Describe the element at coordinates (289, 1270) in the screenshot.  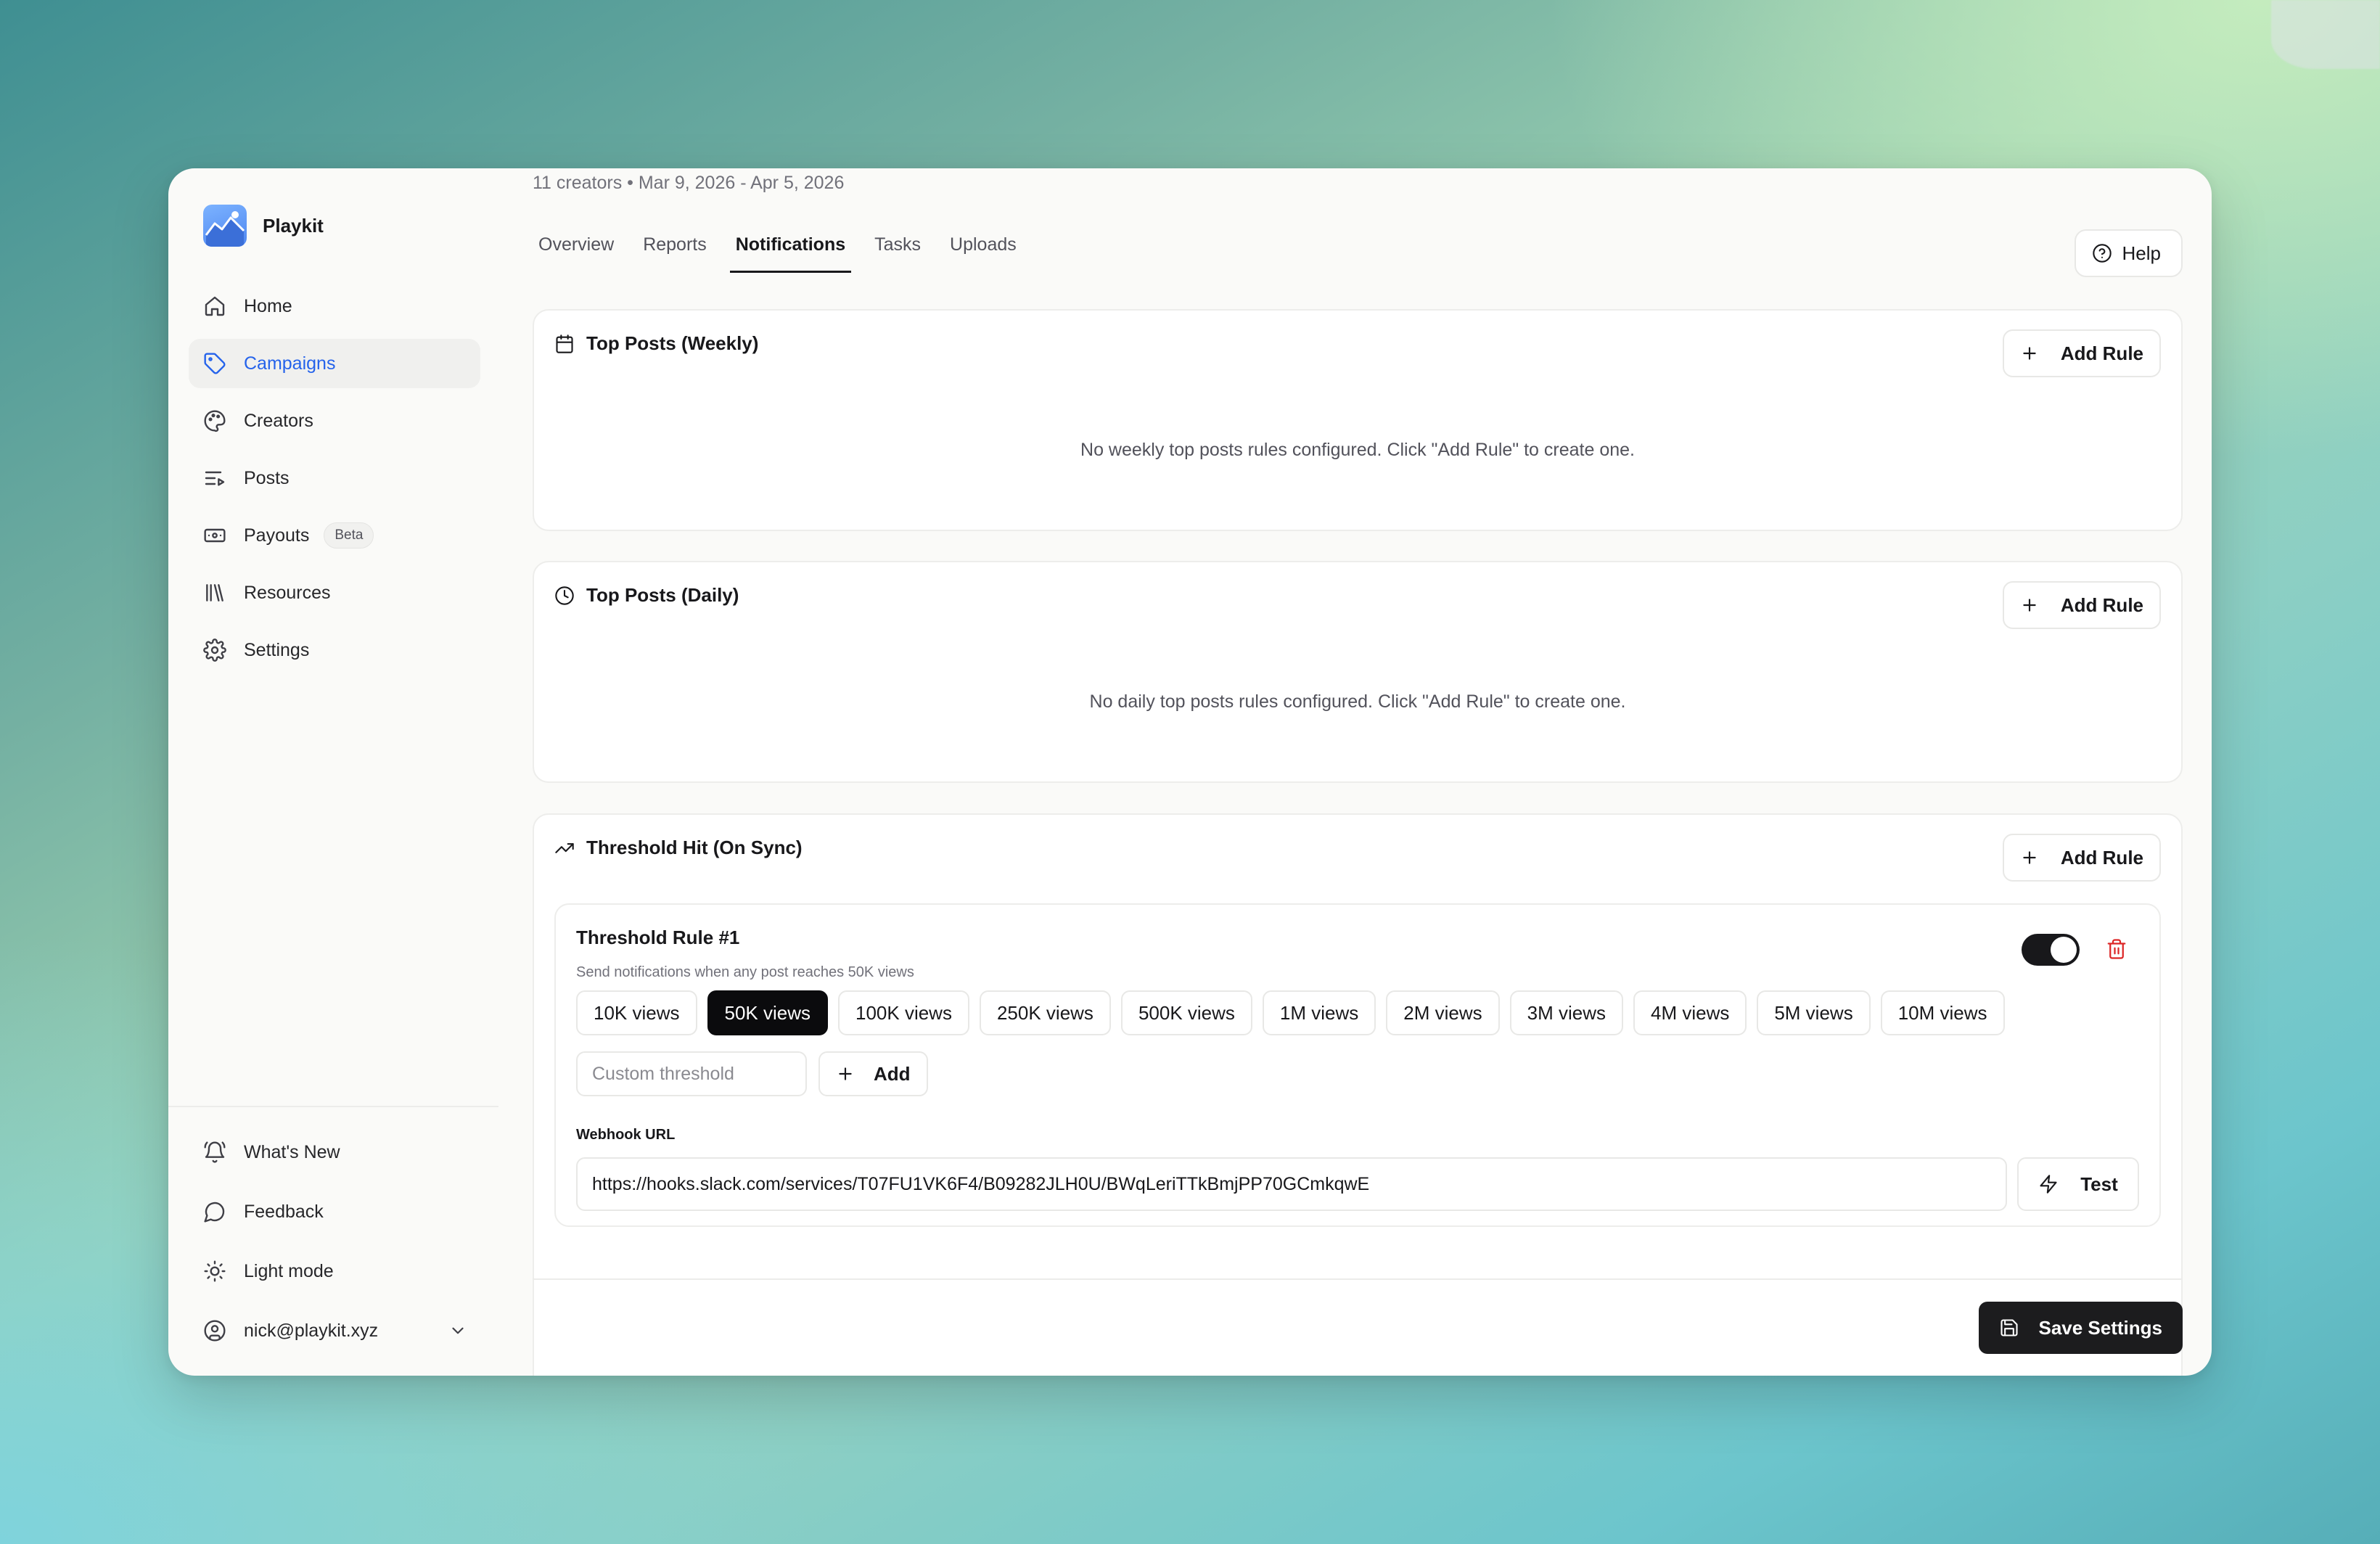
I see `sidebar-item-label: Light mode` at that location.